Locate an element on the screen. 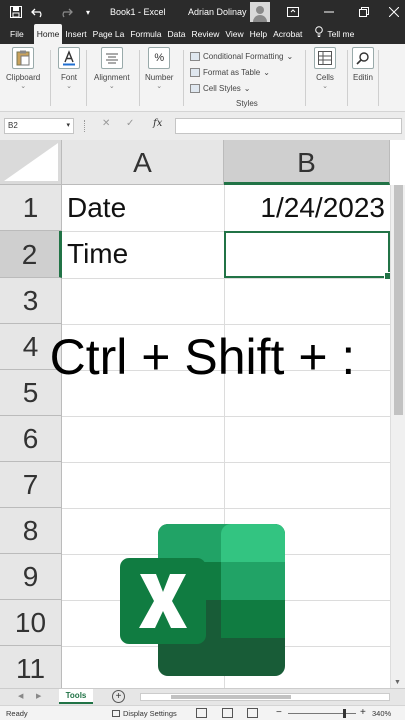  tab-file: File is located at coordinates (17, 34).